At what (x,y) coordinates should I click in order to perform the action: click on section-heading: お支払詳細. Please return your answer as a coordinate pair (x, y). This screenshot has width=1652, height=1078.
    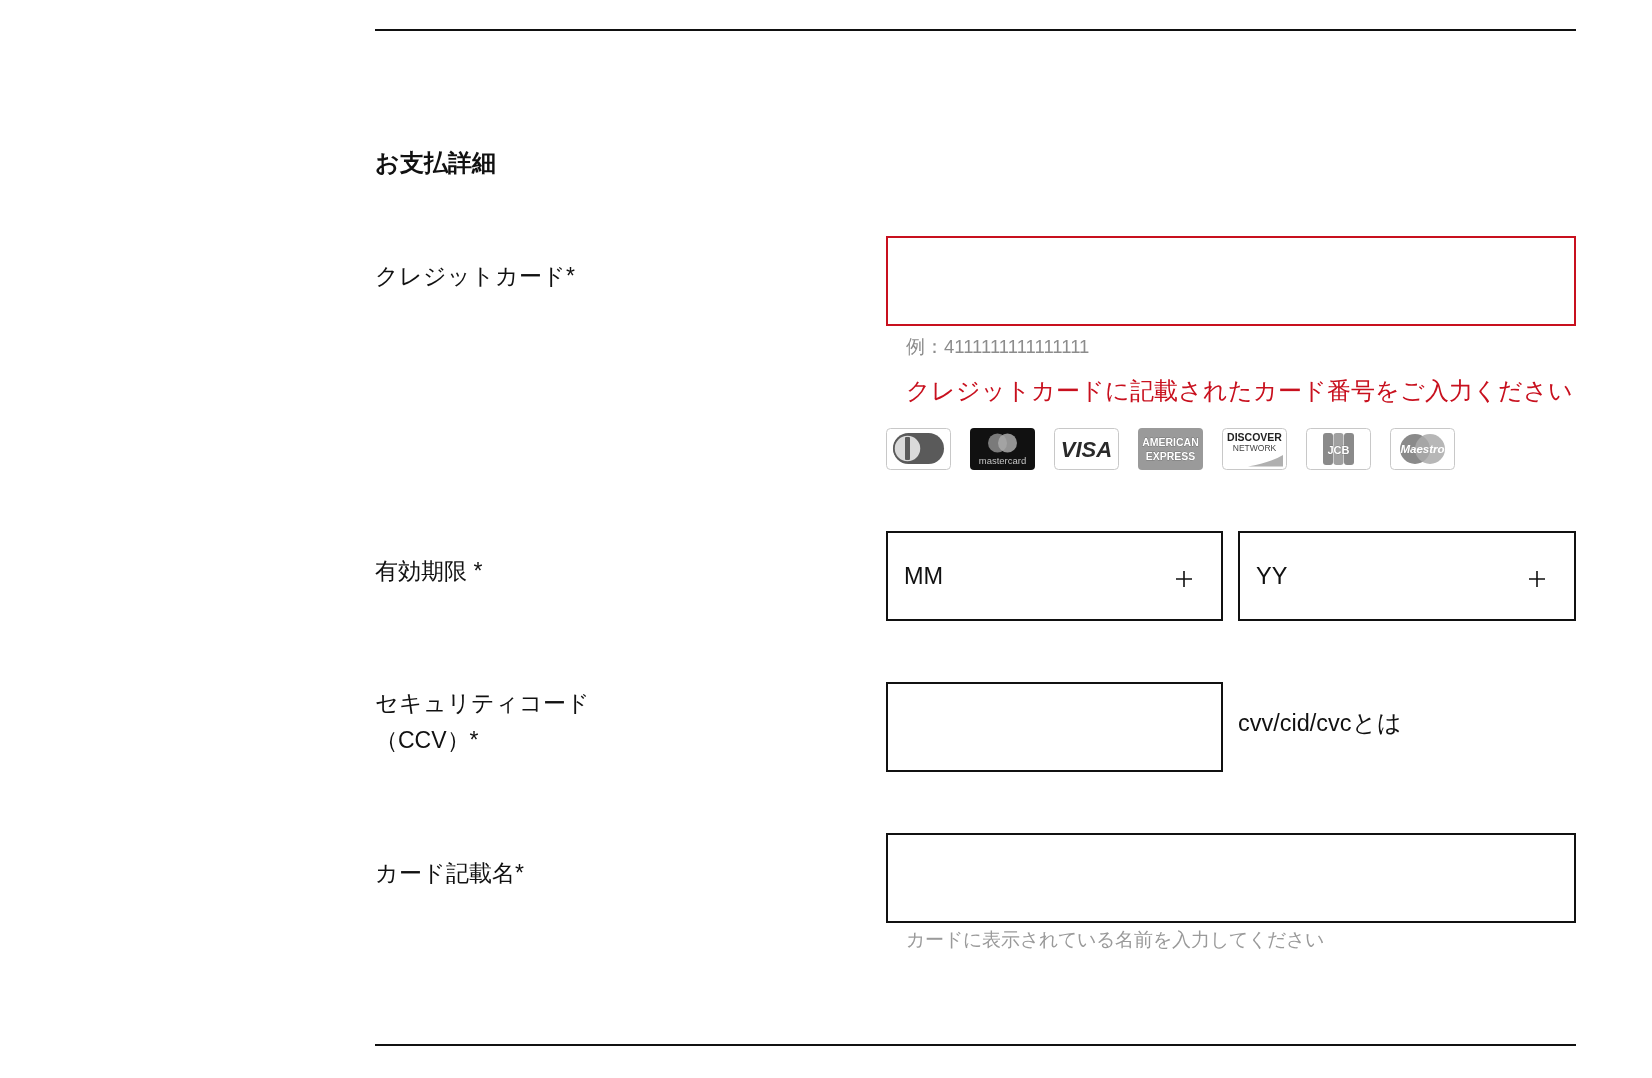
    Looking at the image, I should click on (435, 163).